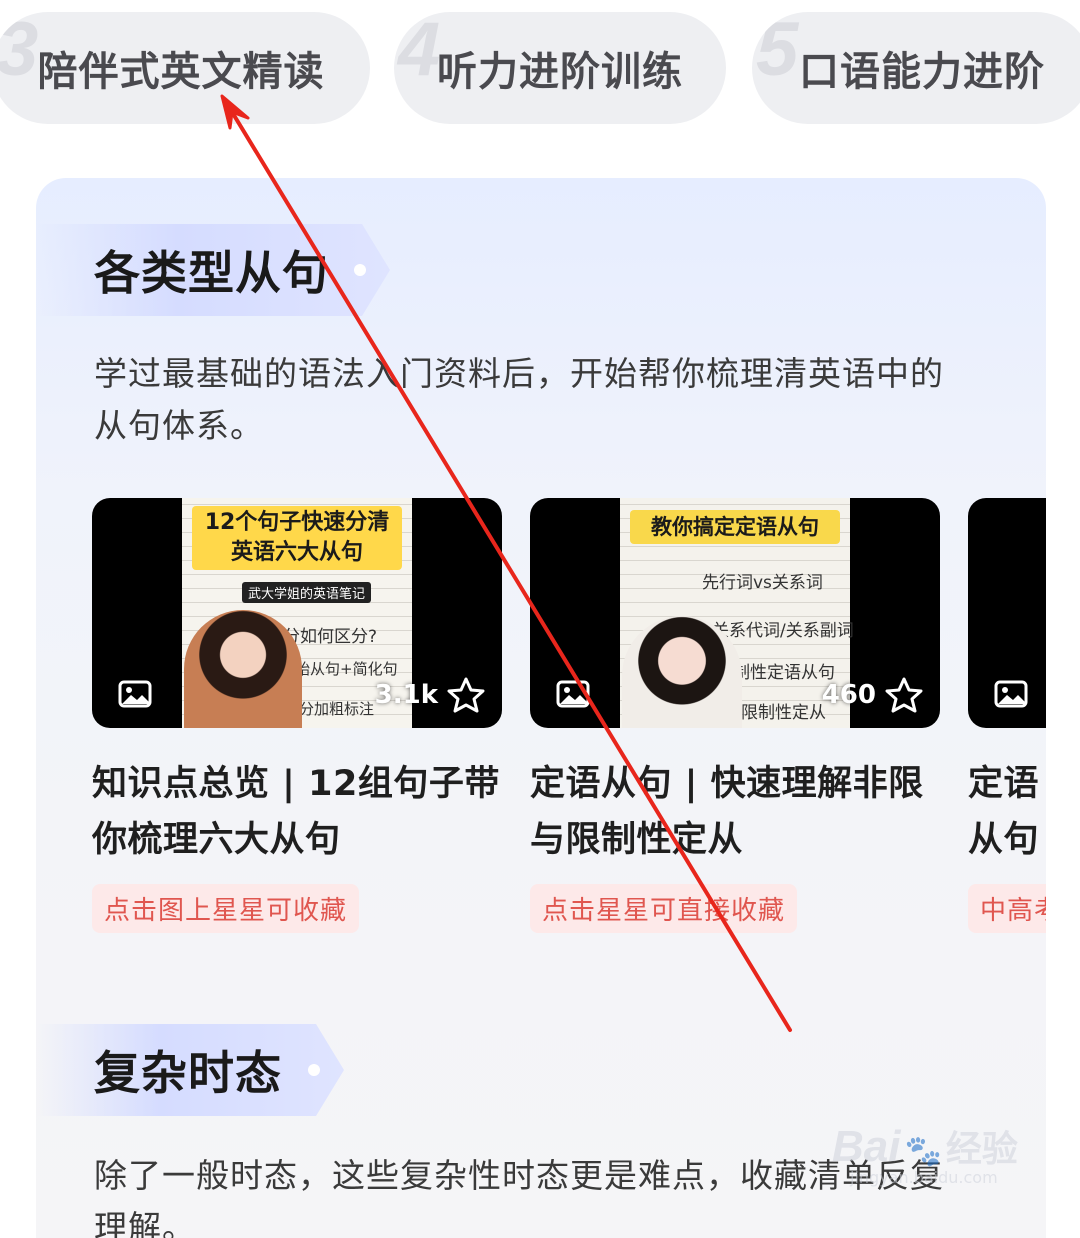 The height and width of the screenshot is (1238, 1080). I want to click on watermark-url: jingyan.baidu.com, so click(924, 1177).